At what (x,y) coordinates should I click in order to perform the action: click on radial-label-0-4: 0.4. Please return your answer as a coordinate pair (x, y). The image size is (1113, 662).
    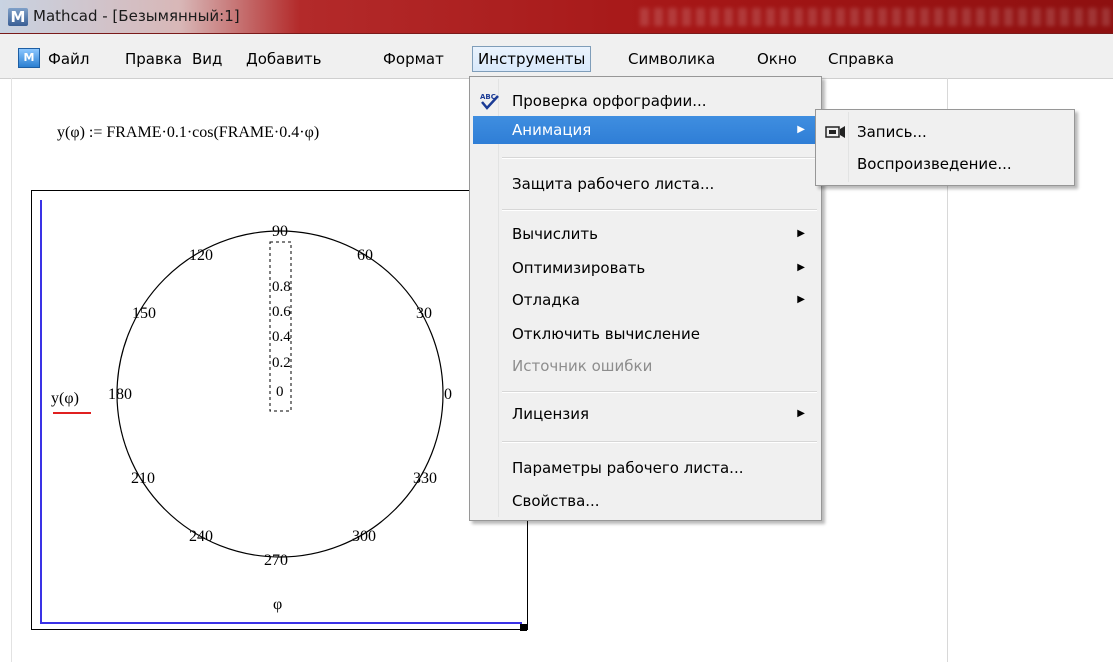
    Looking at the image, I should click on (281, 337).